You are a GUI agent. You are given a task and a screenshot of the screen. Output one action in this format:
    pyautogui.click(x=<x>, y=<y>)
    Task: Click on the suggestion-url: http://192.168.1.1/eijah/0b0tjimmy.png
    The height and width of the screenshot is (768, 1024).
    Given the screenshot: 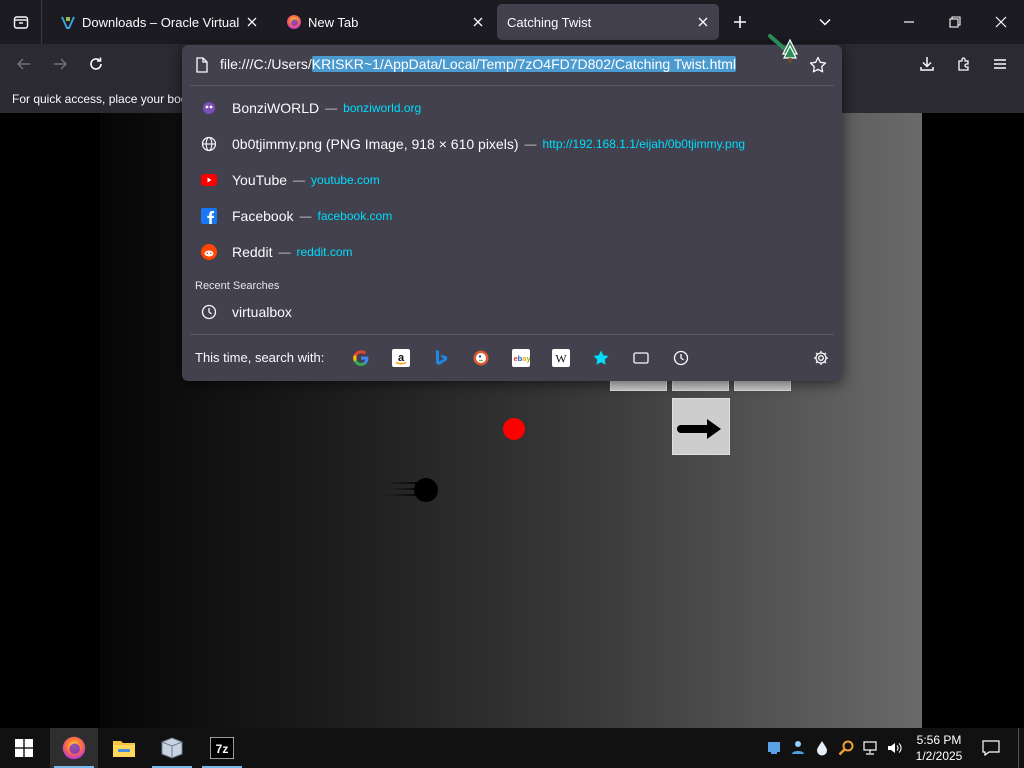 What is the action you would take?
    pyautogui.click(x=644, y=144)
    